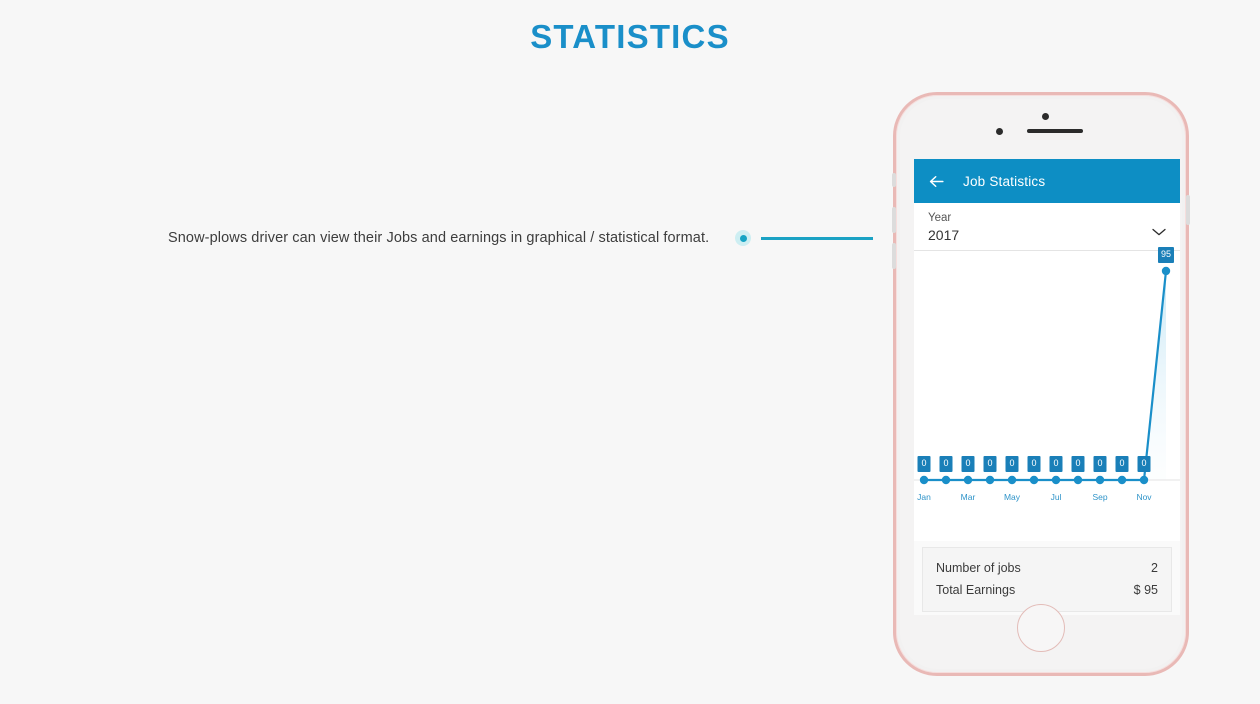 The height and width of the screenshot is (704, 1260). I want to click on proximity-sensor-icon, so click(999, 131).